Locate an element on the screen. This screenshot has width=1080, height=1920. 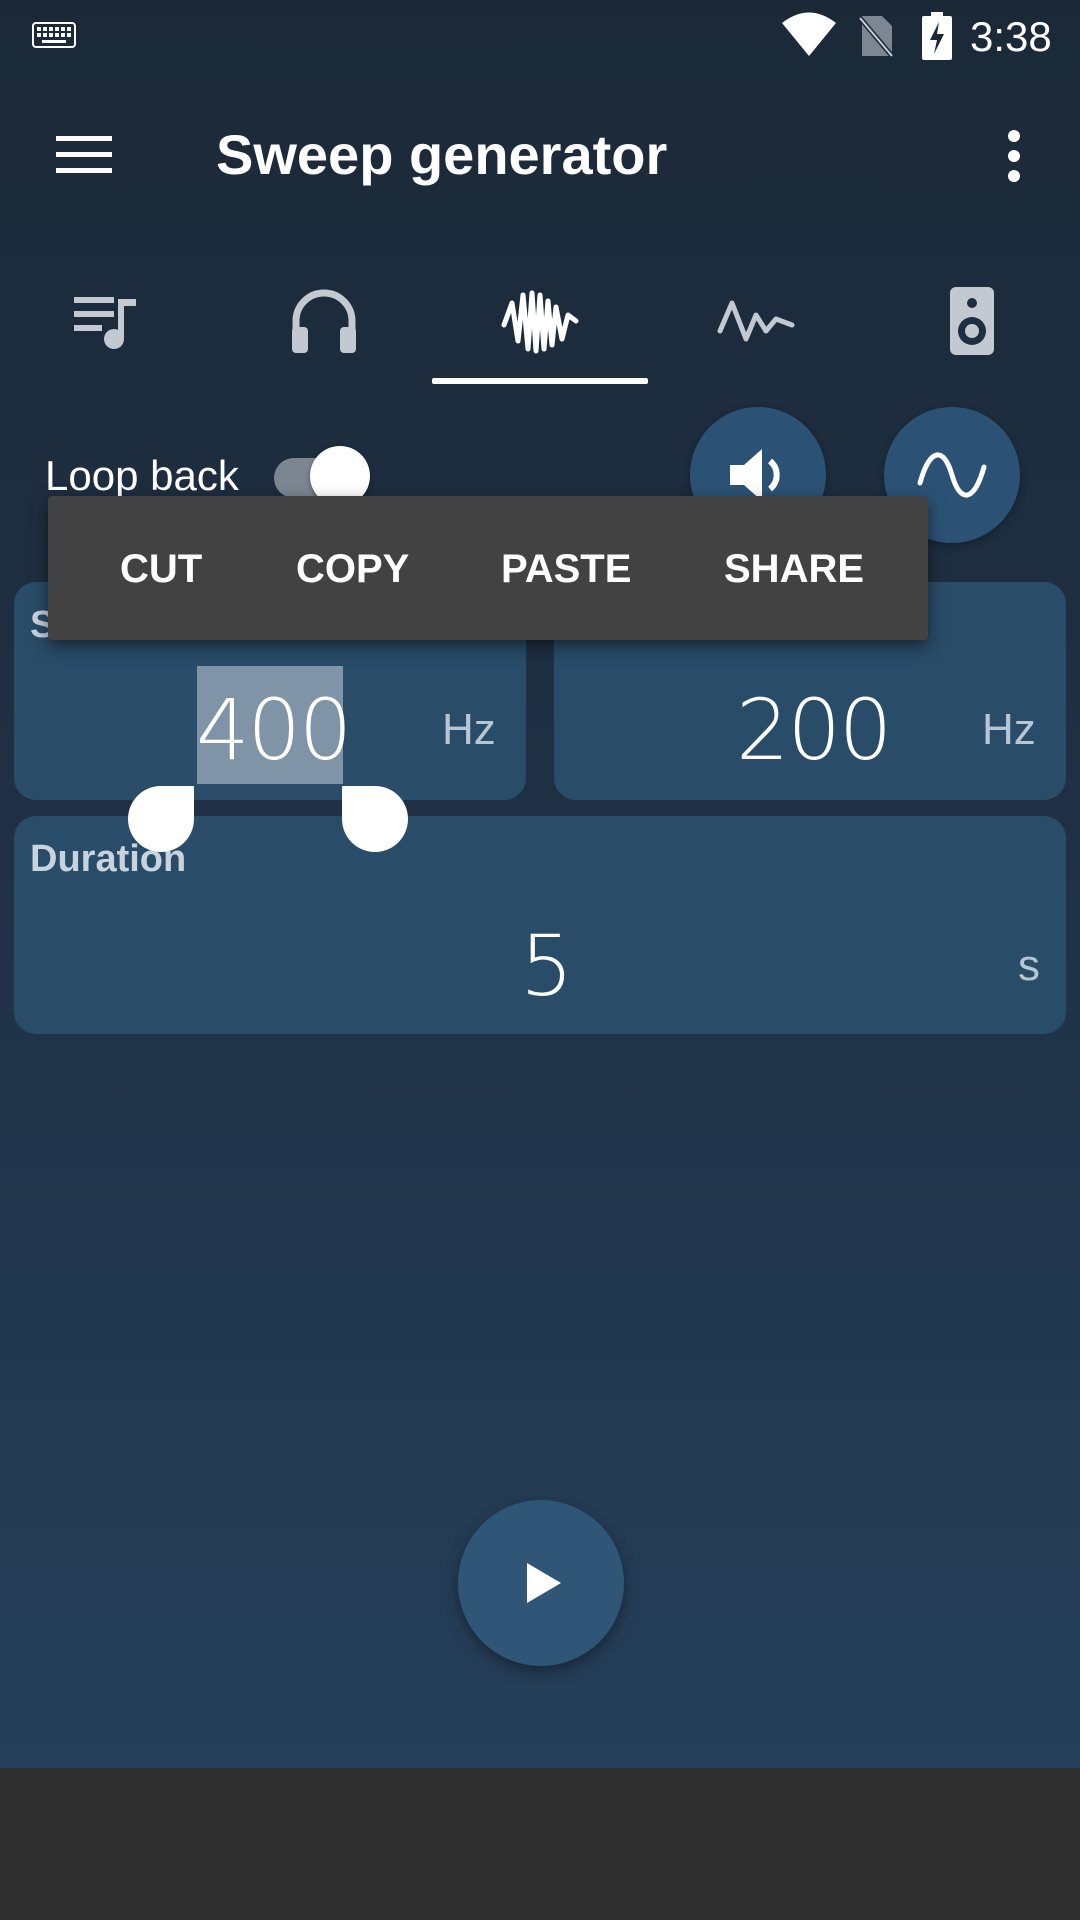
play-button is located at coordinates (541, 1583).